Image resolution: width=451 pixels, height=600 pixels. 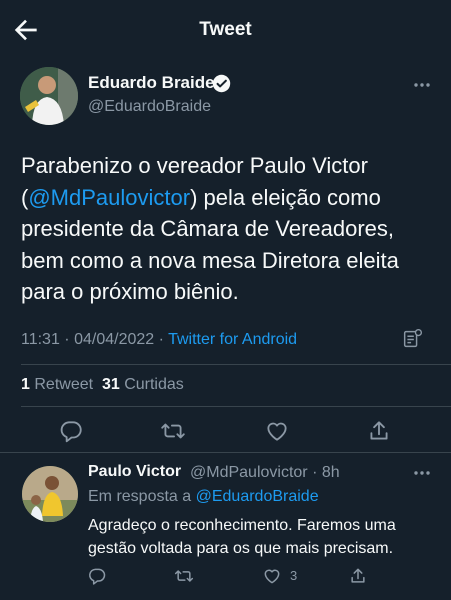 What do you see at coordinates (358, 576) in the screenshot?
I see `reply-share-icon` at bounding box center [358, 576].